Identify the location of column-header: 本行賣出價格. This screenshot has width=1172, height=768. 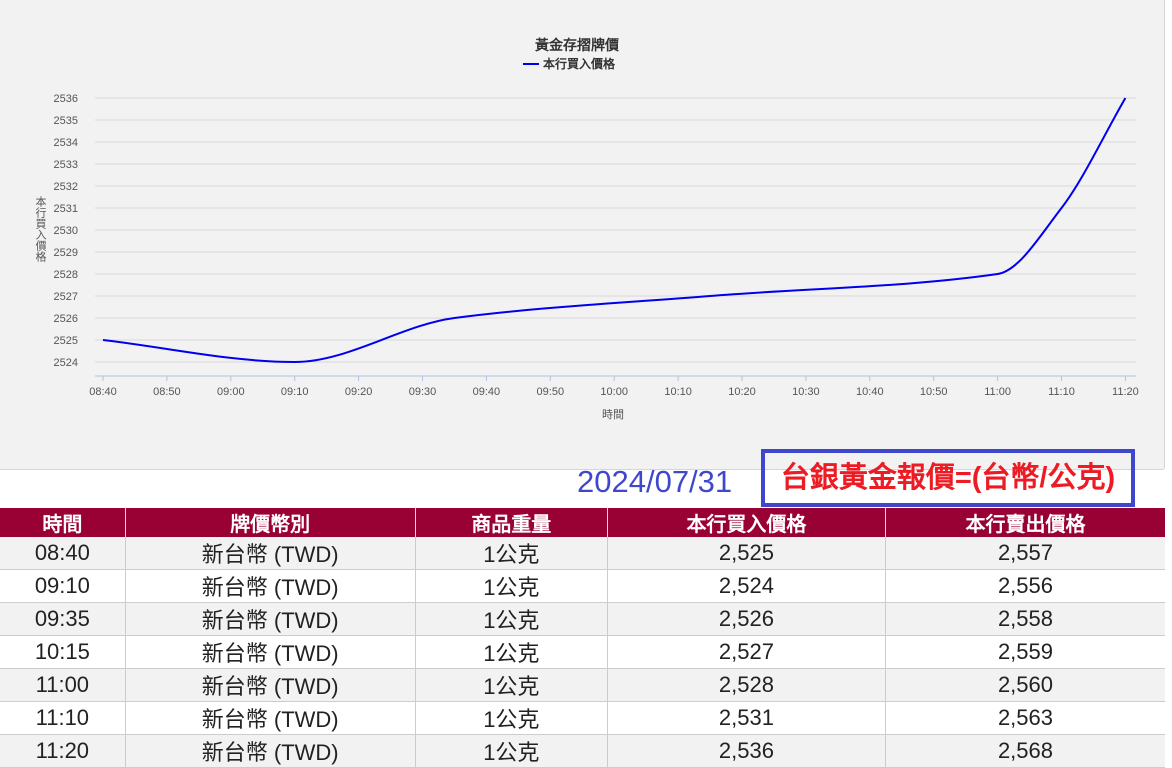
(1024, 522).